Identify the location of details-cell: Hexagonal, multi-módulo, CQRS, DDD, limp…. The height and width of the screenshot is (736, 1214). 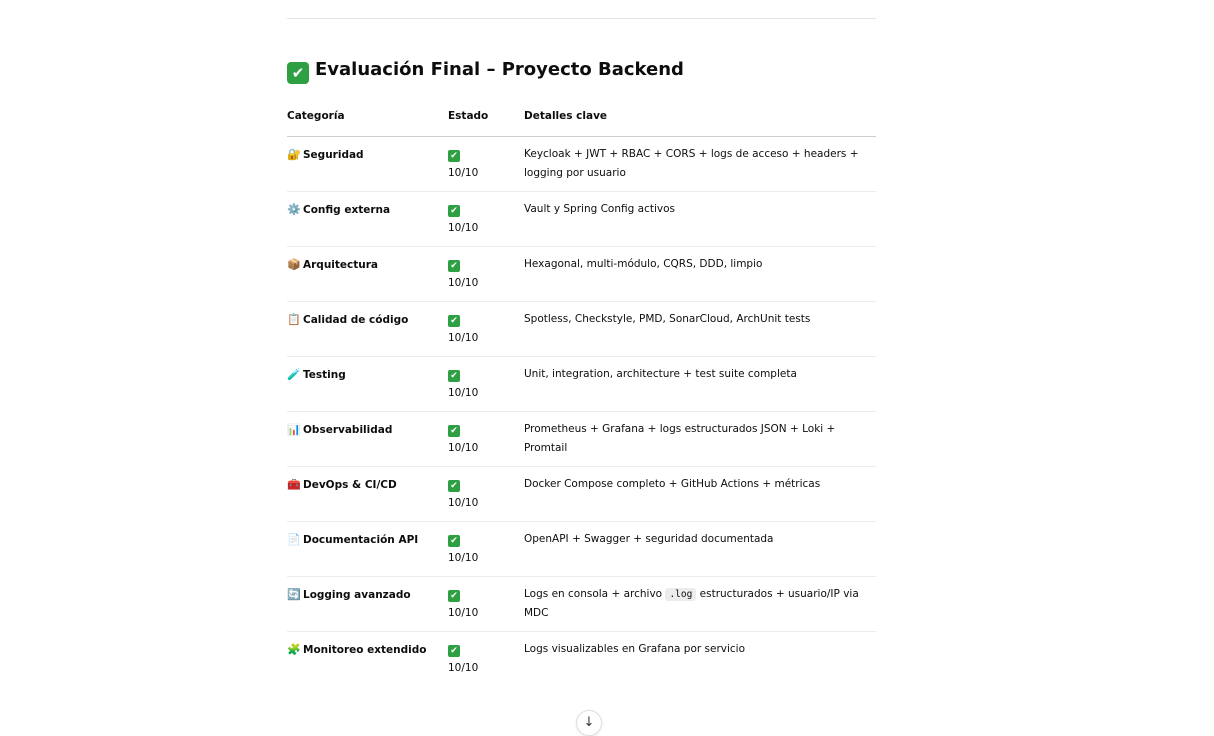
(700, 274).